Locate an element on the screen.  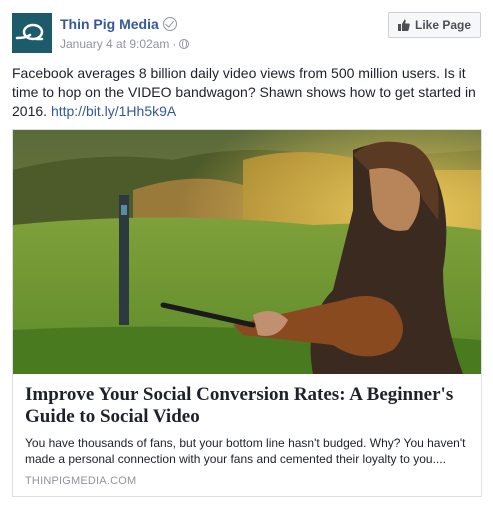
card-domain: THINPIGMEDIA.COM is located at coordinates (81, 481).